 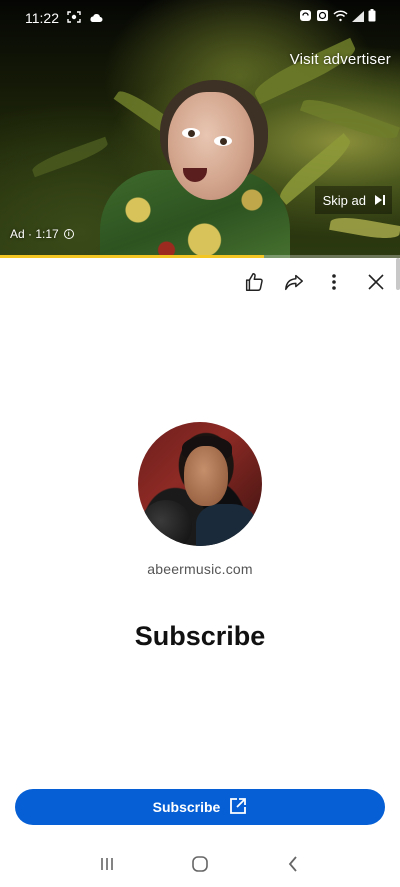 What do you see at coordinates (42, 18) in the screenshot?
I see `status-time: 11:22` at bounding box center [42, 18].